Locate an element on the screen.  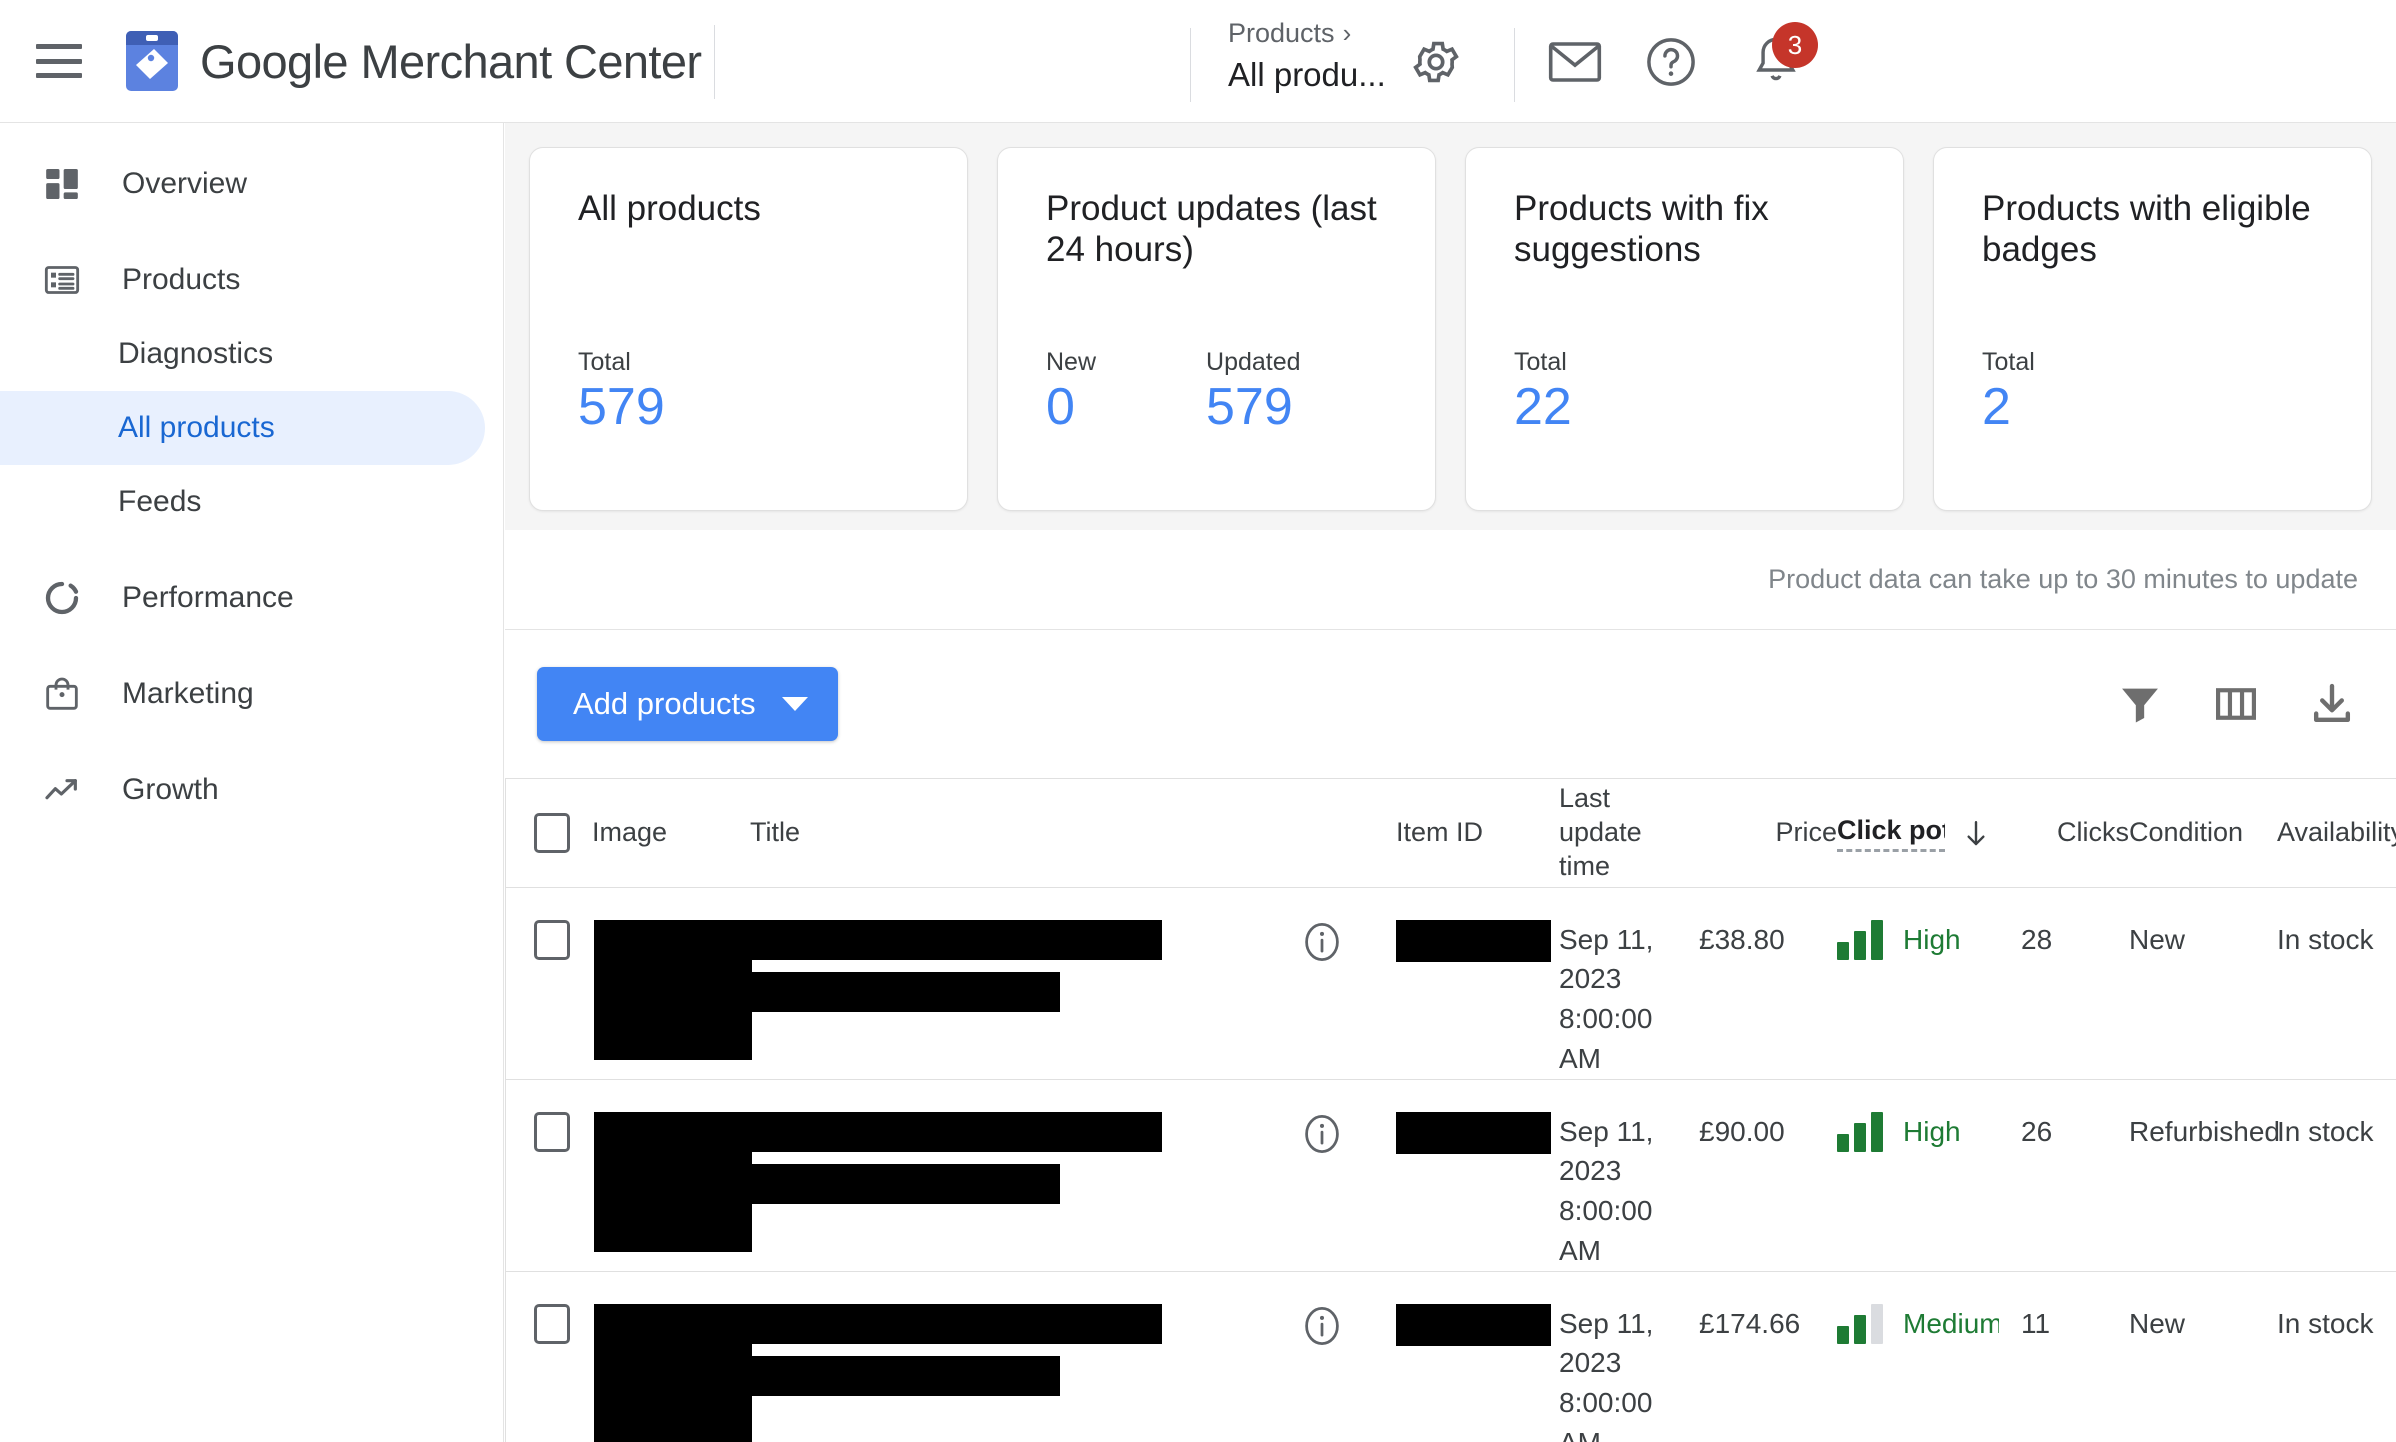
table-row: Sep 11,2023 8:00:00 AM £174.66 Medium is located at coordinates (1451, 1356).